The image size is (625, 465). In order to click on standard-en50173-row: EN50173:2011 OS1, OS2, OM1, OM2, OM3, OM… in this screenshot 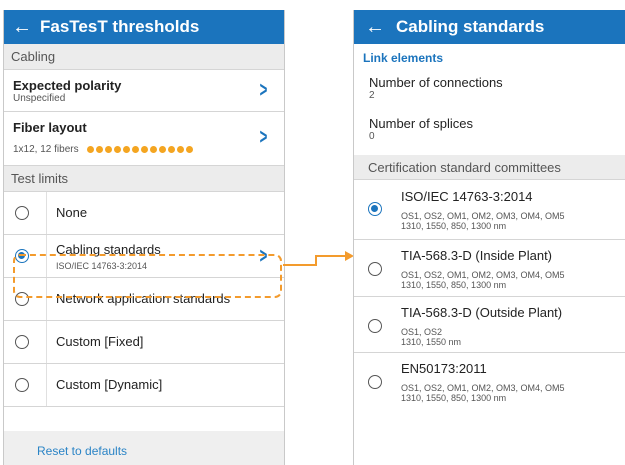, I will do `click(489, 382)`.